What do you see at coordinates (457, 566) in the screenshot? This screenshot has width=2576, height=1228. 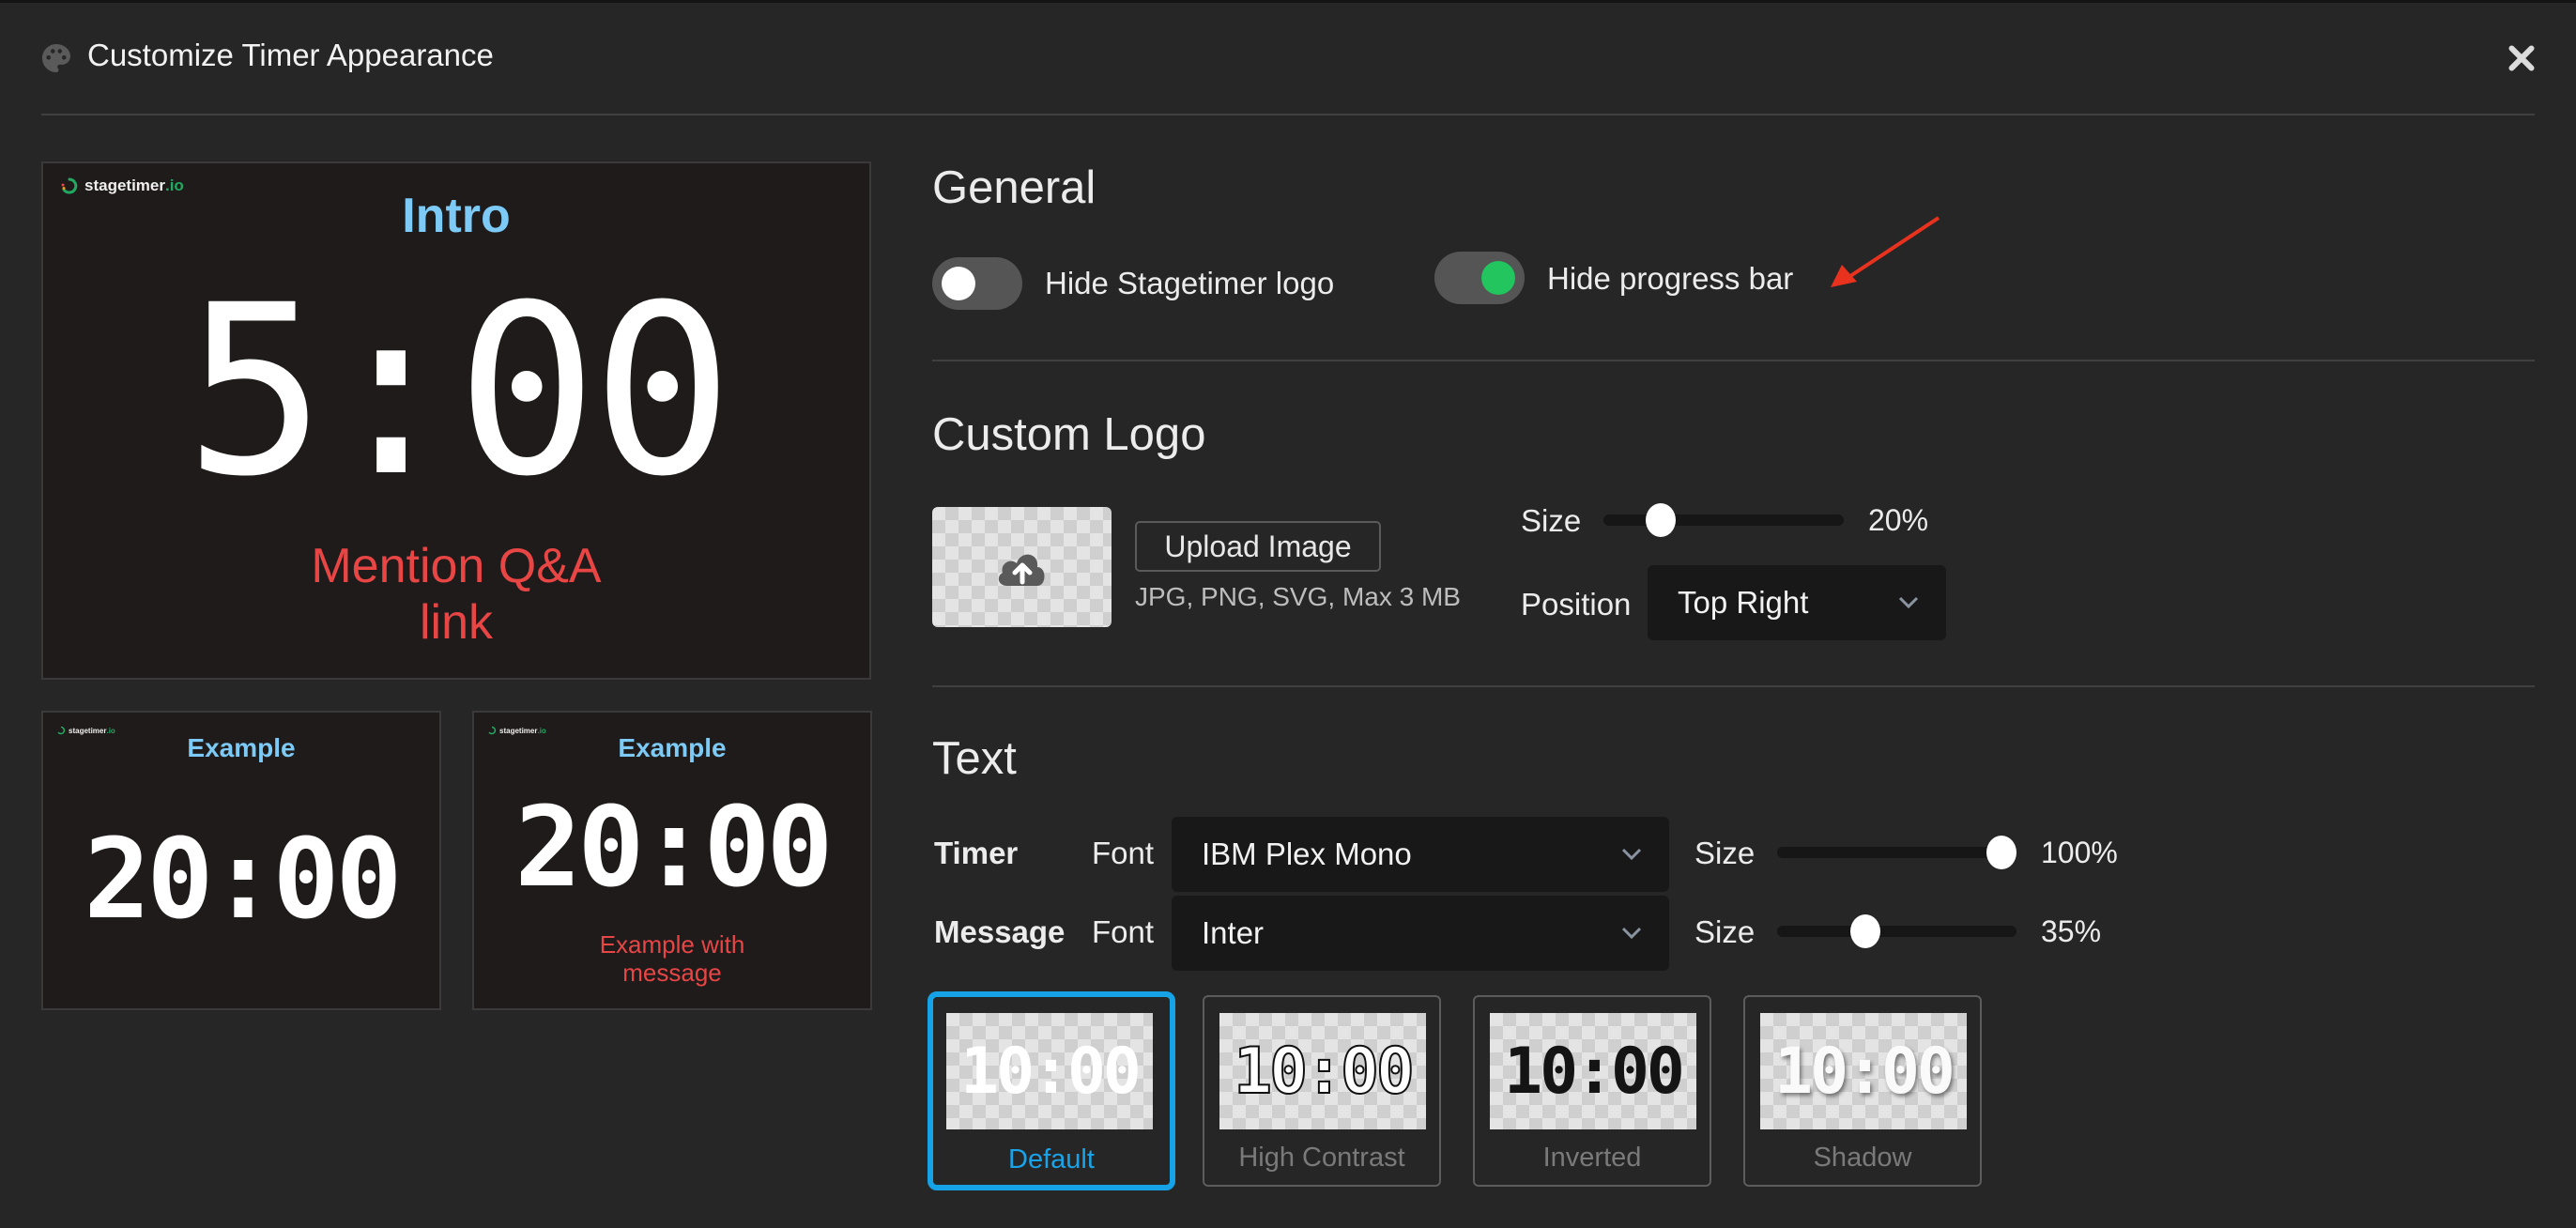 I see `preview-message-line1: Mention Q&A` at bounding box center [457, 566].